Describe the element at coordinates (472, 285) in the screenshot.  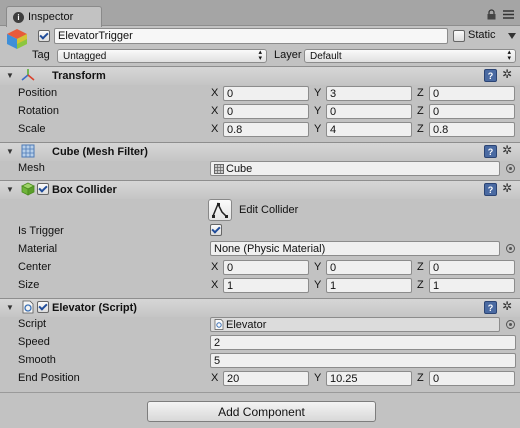
I see `size-z-field: 1` at that location.